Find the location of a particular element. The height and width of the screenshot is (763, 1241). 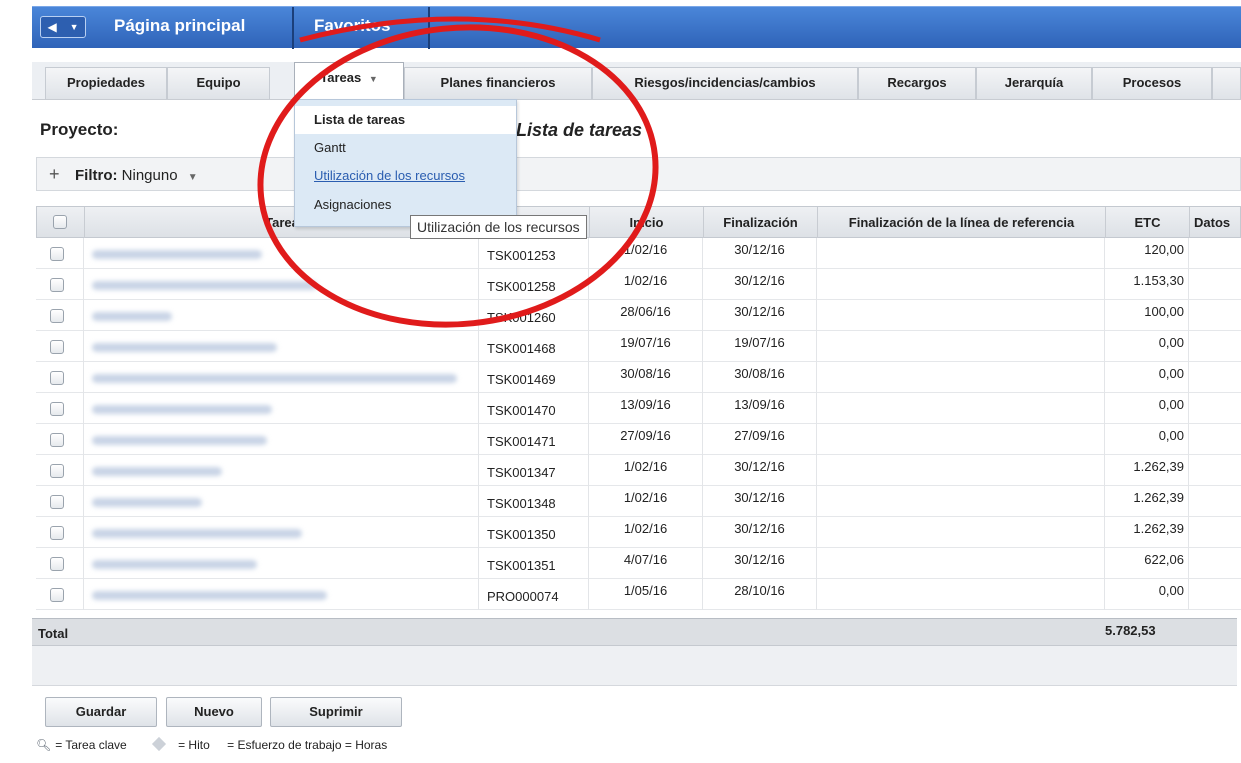

menu-item-gantt: Gantt is located at coordinates (405, 148).